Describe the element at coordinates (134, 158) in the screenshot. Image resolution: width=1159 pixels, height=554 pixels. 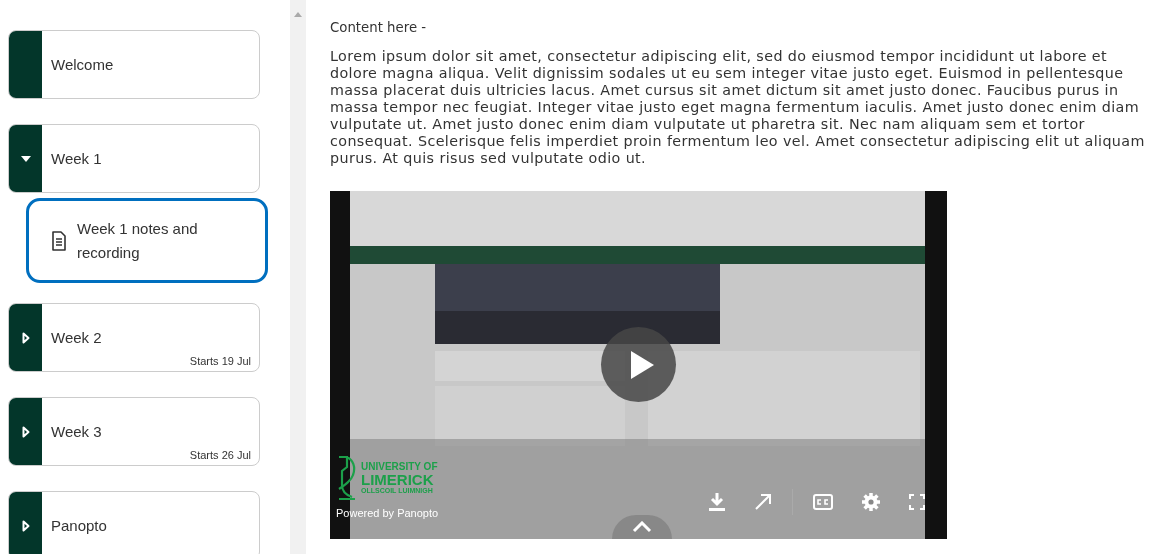
I see `module-card: Week 1` at that location.